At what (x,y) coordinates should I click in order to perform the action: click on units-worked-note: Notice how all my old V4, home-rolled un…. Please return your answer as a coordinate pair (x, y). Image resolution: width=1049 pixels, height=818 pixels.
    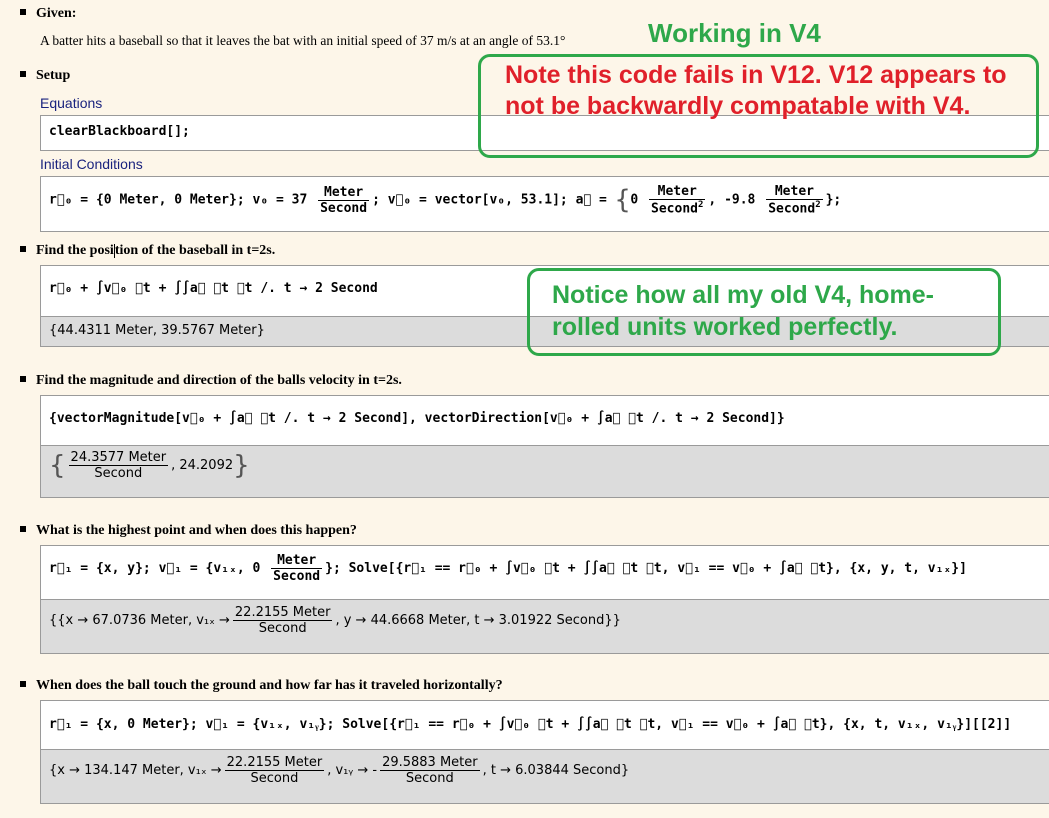
    Looking at the image, I should click on (764, 312).